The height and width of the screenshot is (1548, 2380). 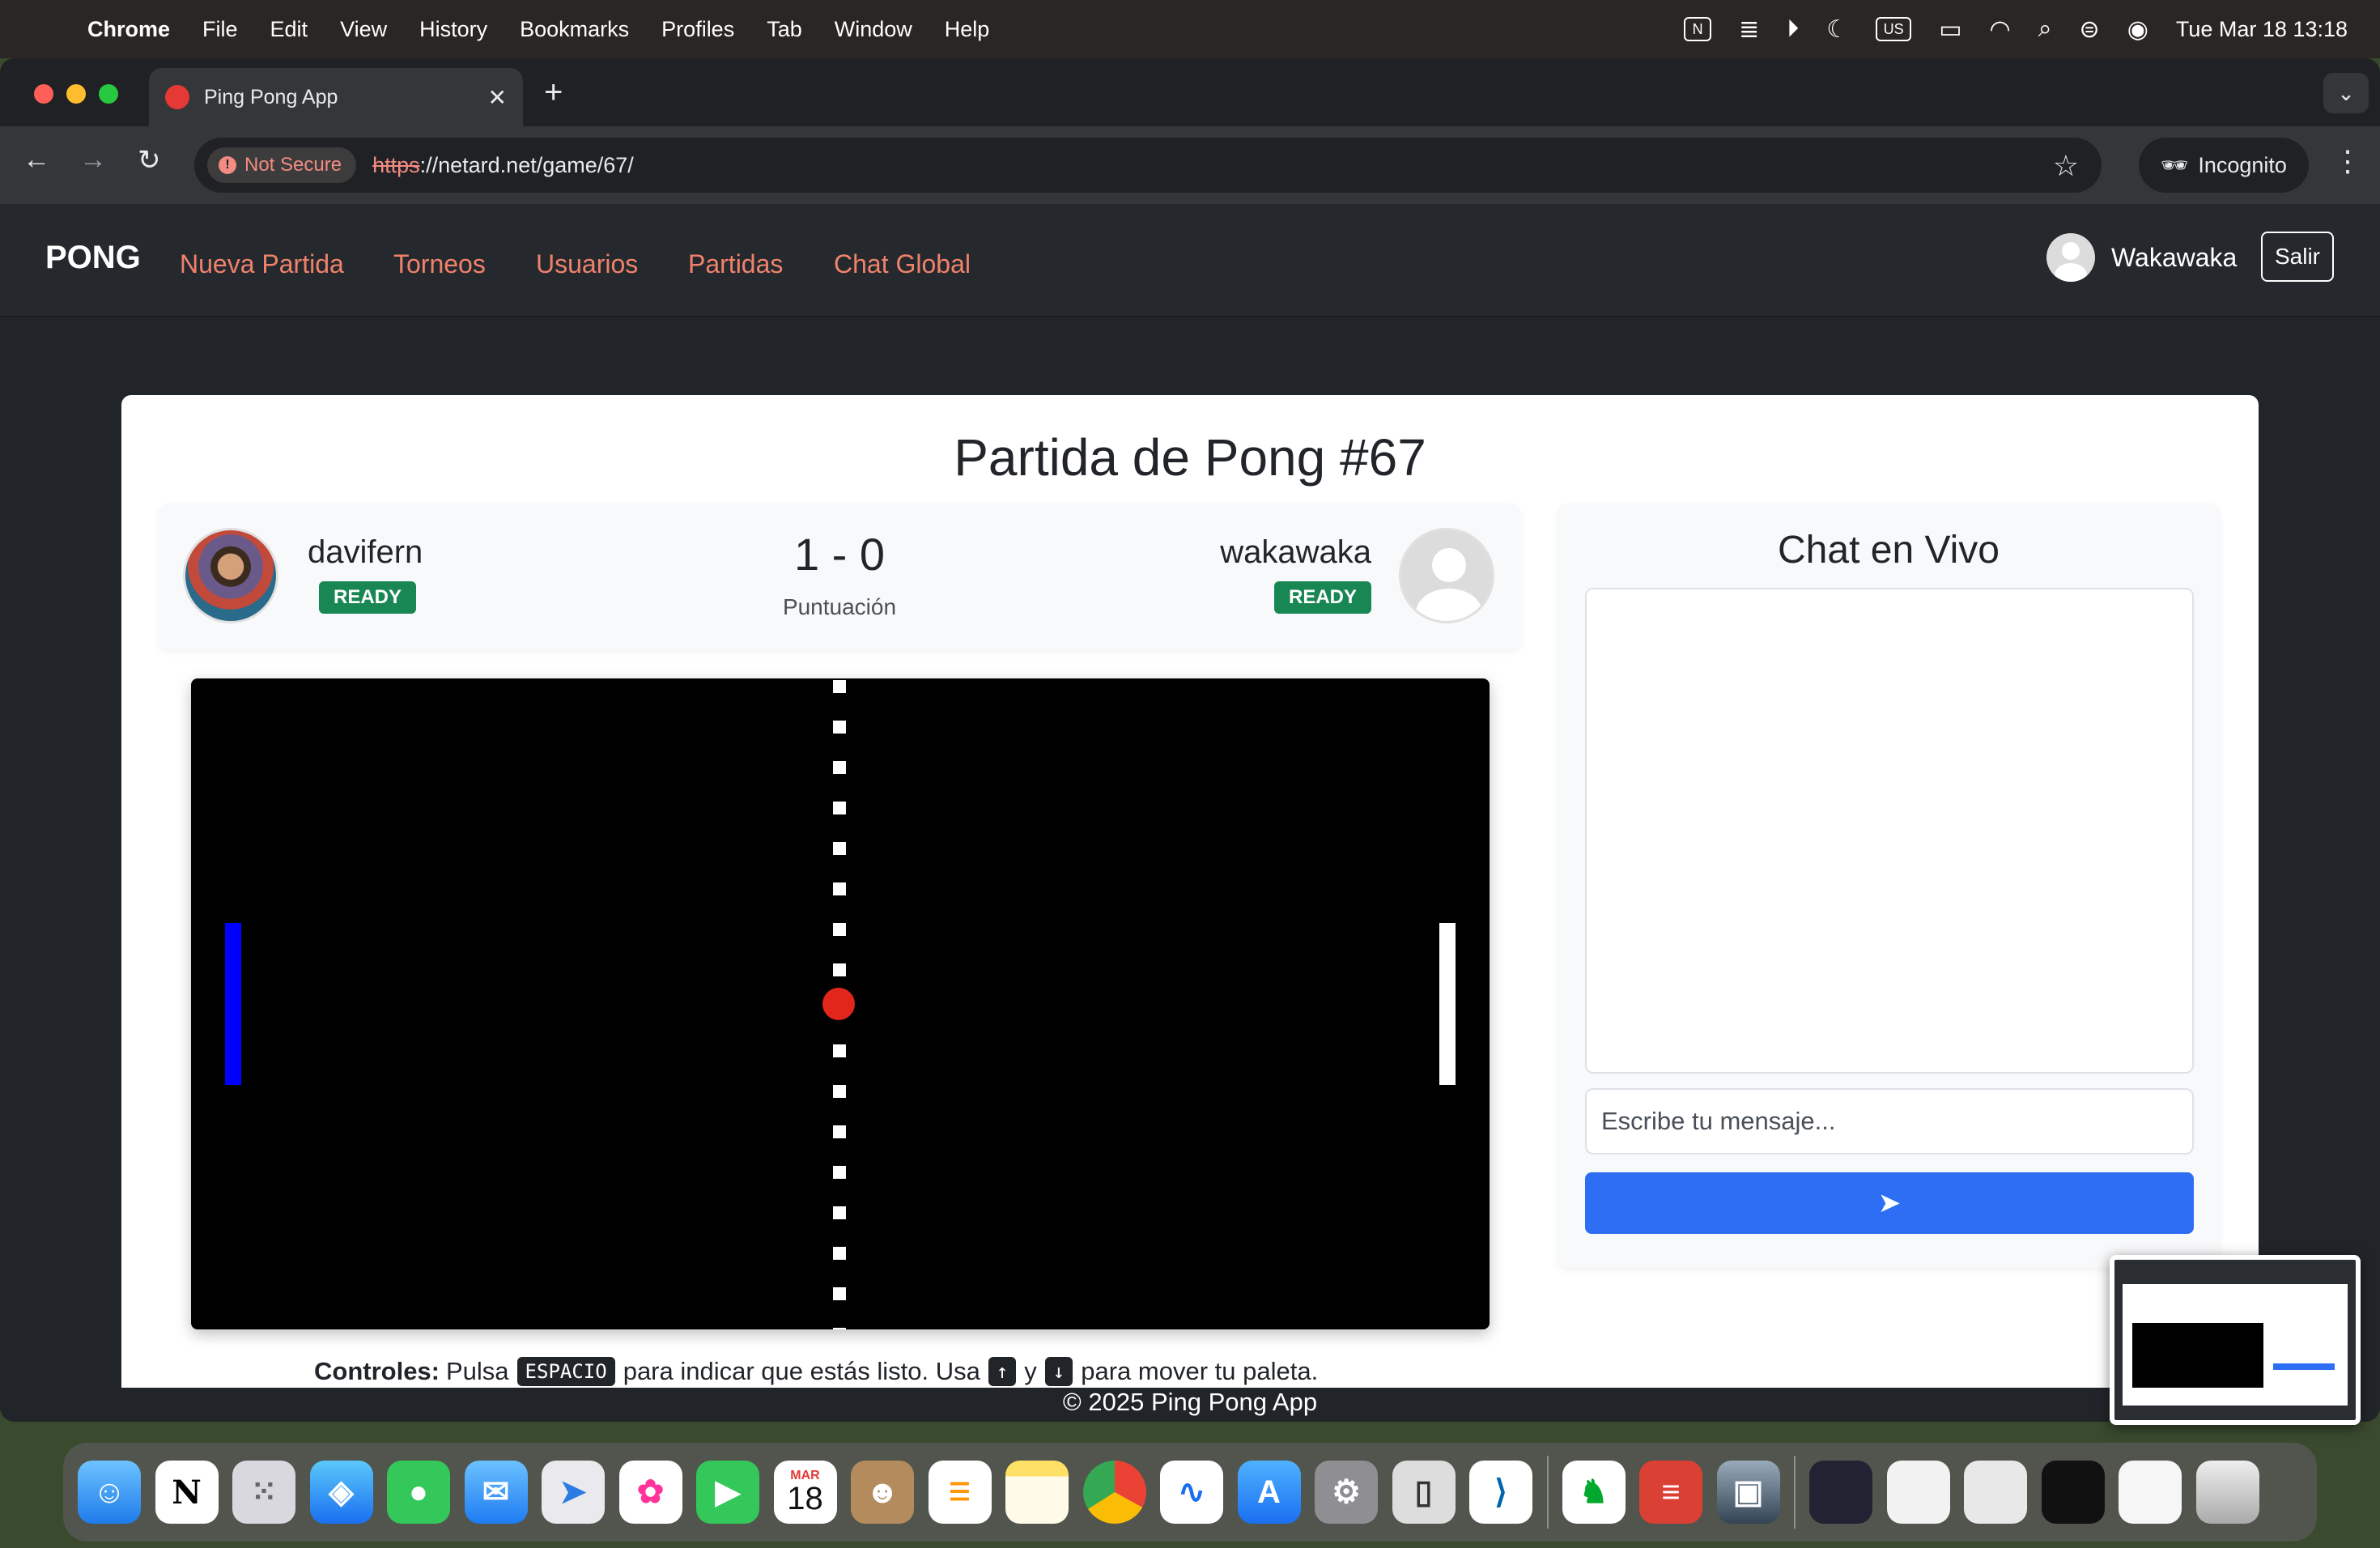 I want to click on facetime-icon: ▶, so click(x=728, y=1493).